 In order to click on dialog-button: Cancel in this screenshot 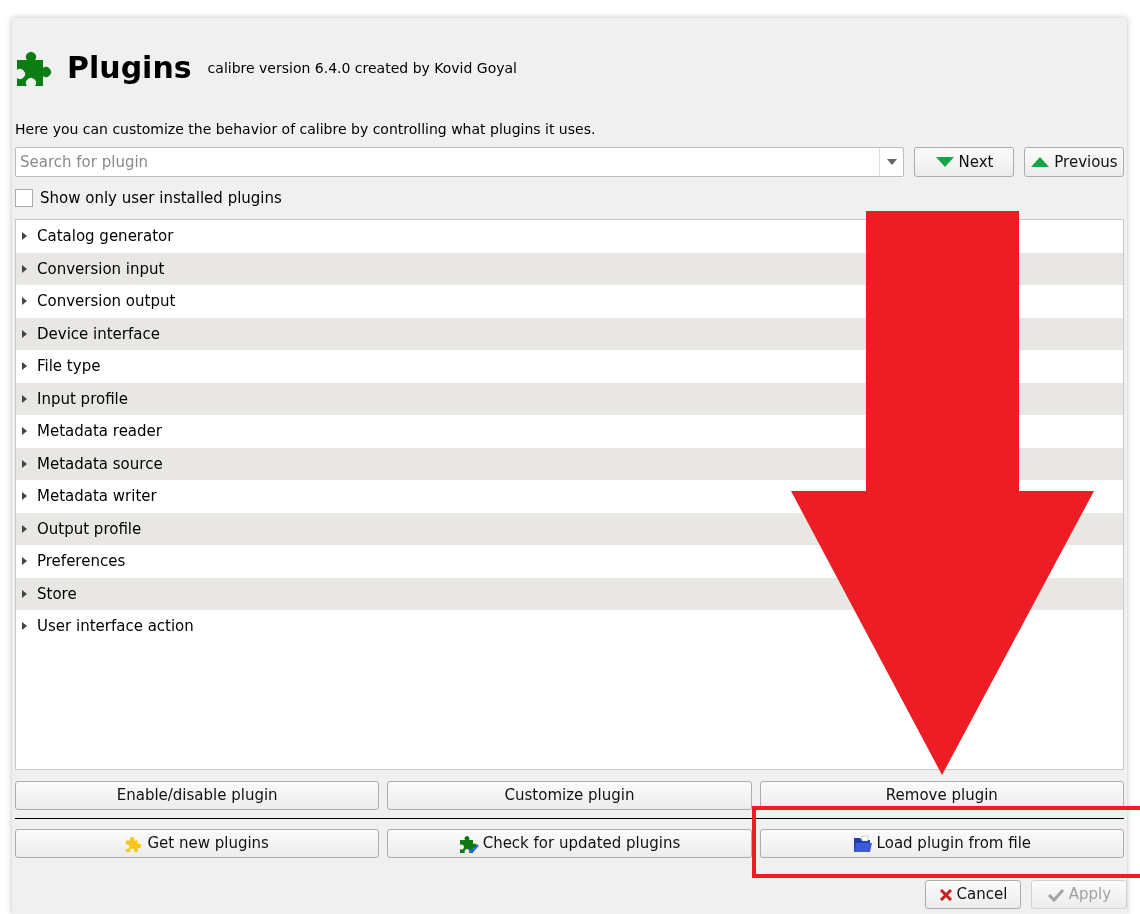, I will do `click(973, 894)`.